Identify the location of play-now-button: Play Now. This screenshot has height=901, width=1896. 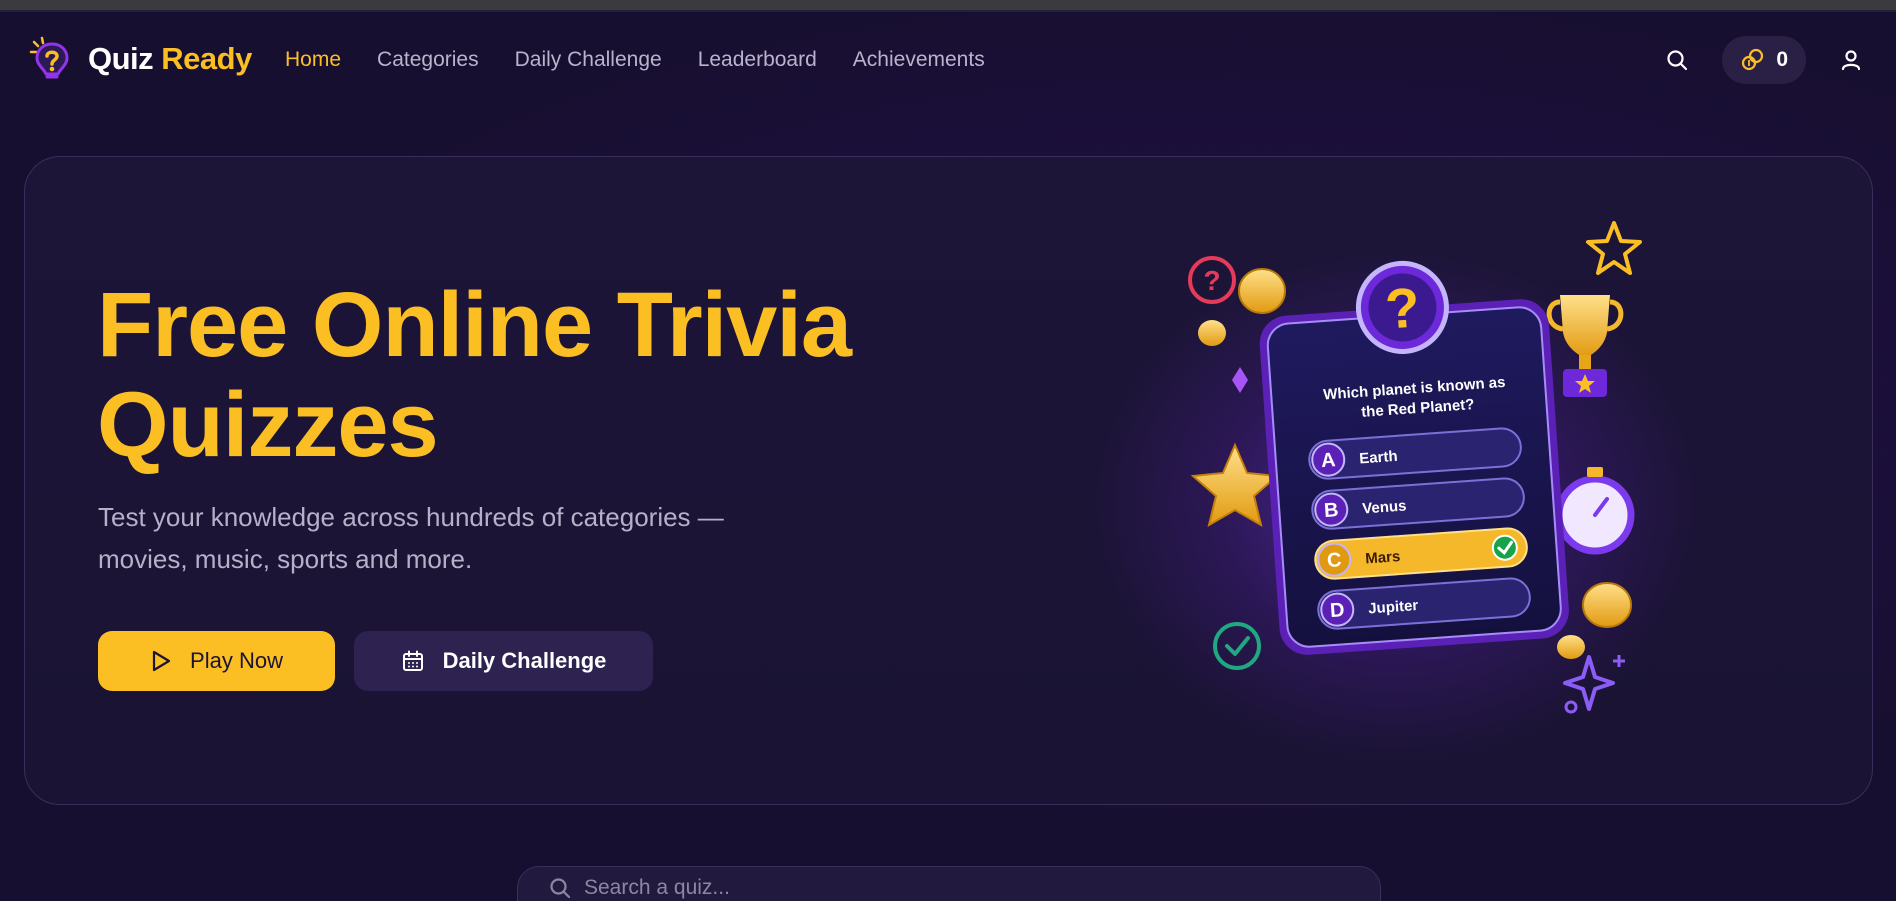
(216, 661).